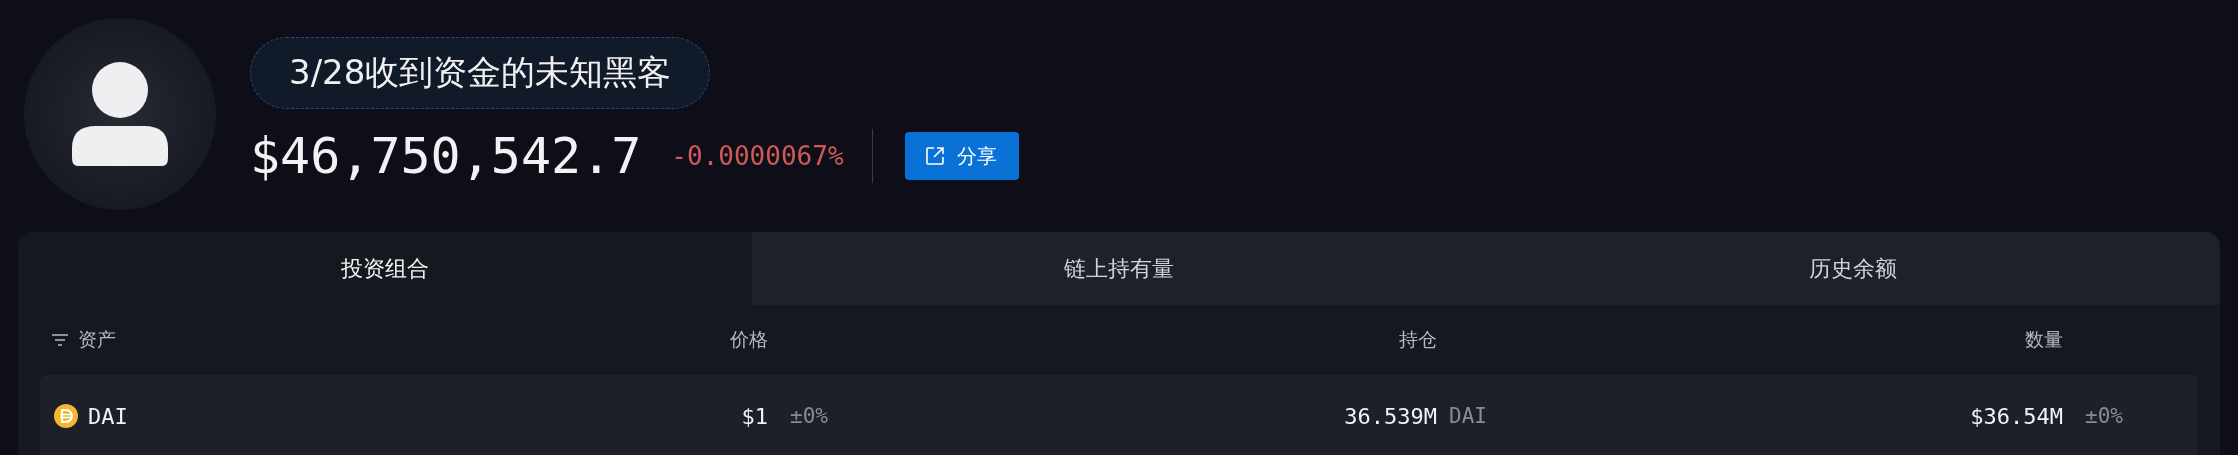  What do you see at coordinates (749, 339) in the screenshot?
I see `column-header: 价格` at bounding box center [749, 339].